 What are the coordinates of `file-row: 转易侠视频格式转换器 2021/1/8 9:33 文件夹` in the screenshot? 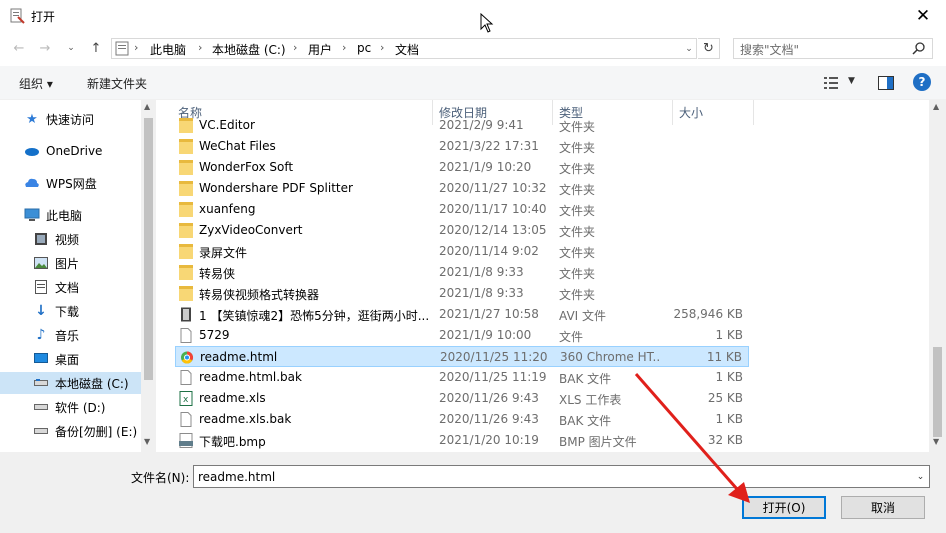 It's located at (462, 293).